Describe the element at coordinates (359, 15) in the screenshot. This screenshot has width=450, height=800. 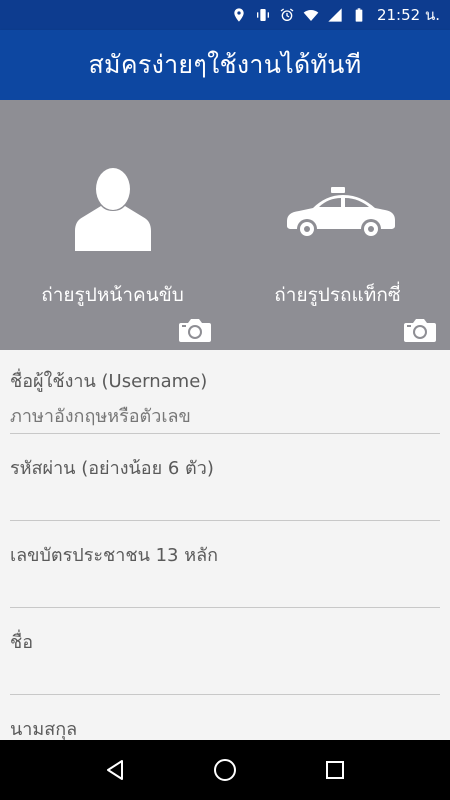
I see `battery-icon` at that location.